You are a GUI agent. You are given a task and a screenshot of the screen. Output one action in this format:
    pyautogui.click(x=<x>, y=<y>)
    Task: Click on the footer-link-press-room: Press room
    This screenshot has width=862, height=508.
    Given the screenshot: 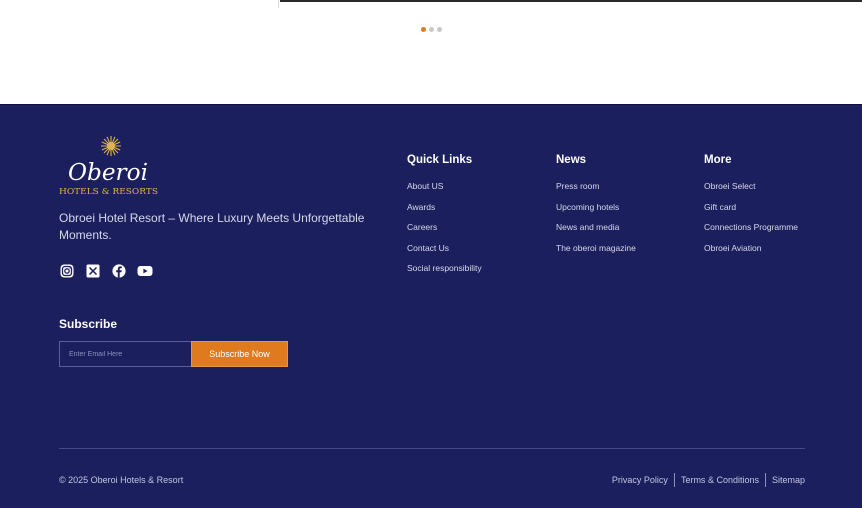 What is the action you would take?
    pyautogui.click(x=596, y=191)
    